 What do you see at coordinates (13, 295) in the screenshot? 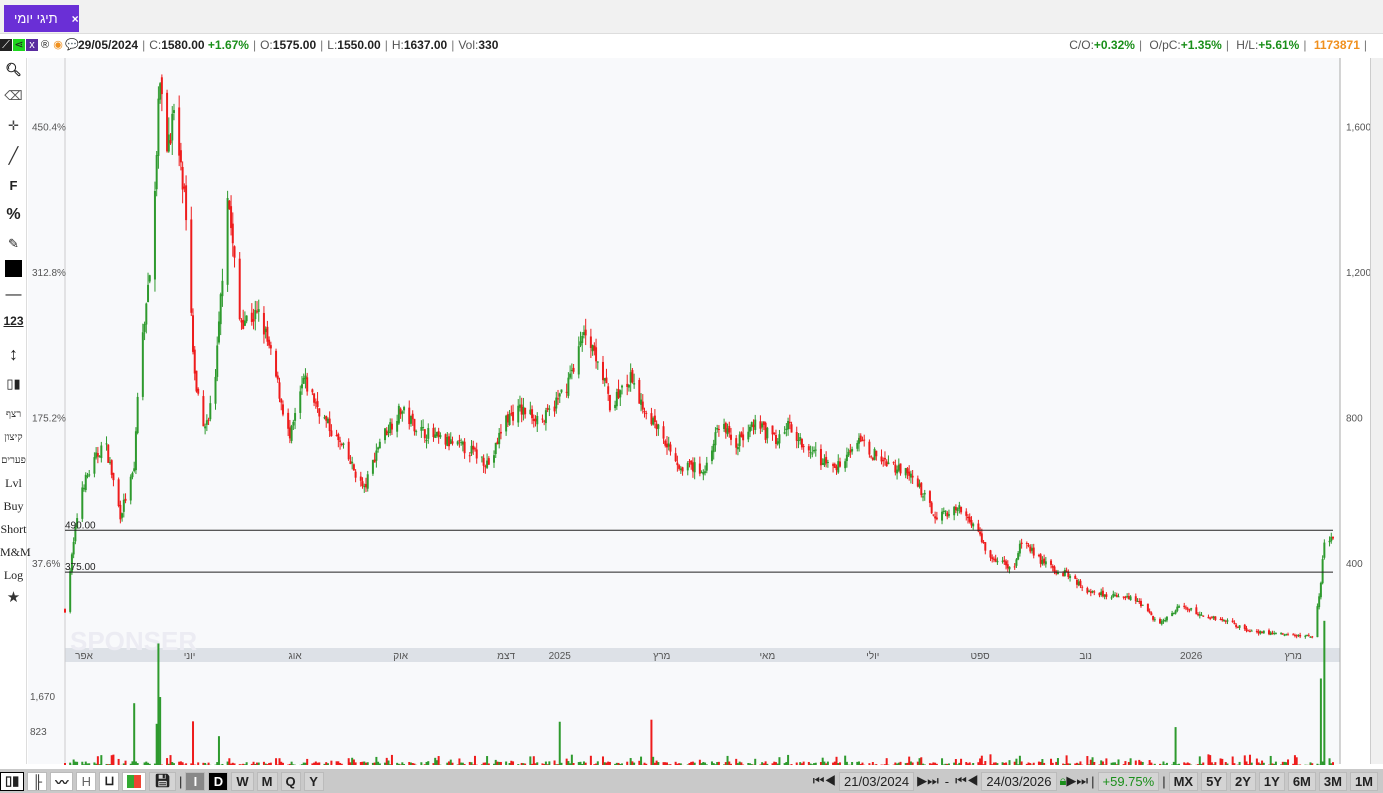
I see `line-width-icon: —` at bounding box center [13, 295].